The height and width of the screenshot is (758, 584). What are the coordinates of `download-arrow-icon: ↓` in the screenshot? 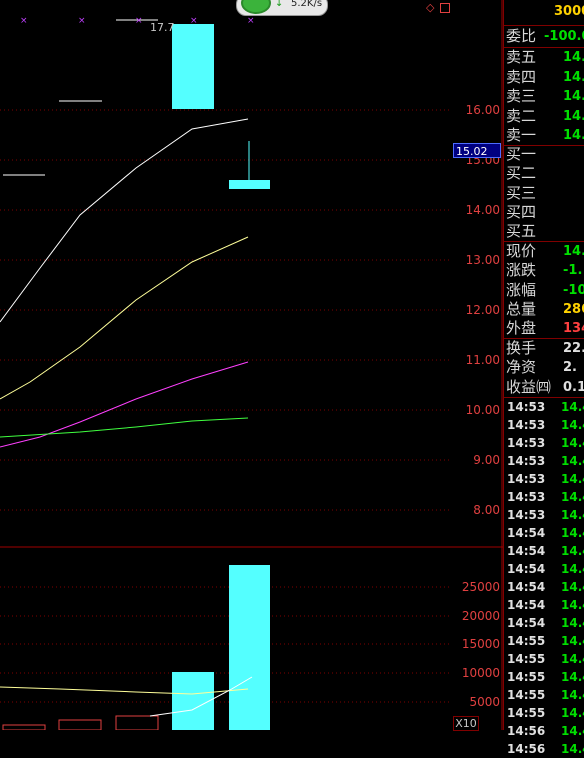 It's located at (279, 4).